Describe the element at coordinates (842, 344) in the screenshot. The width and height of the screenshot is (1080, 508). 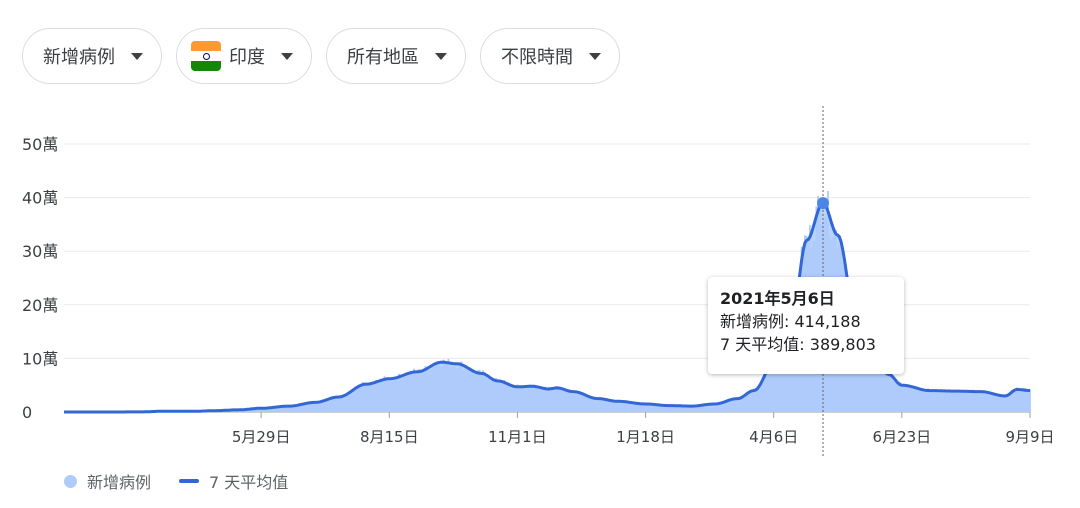
I see `tooltip-average-value: 389,803` at that location.